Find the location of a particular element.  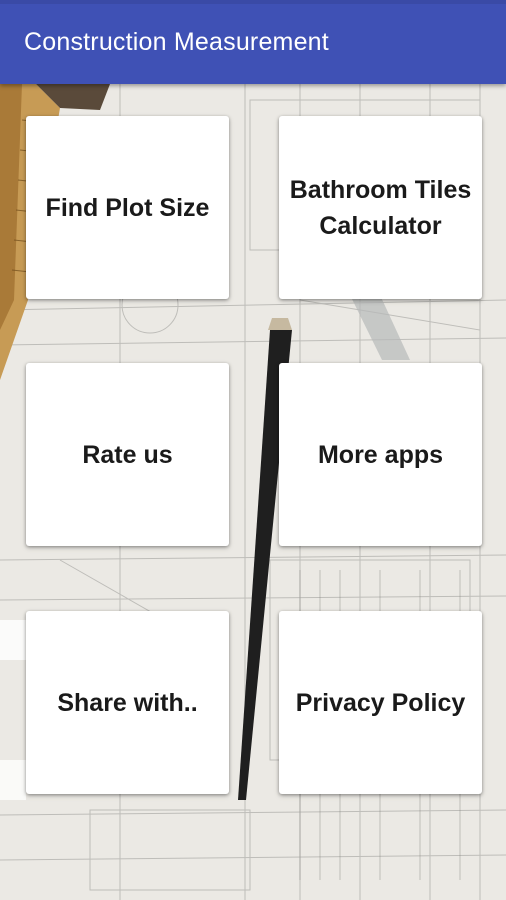

app-bar: Construction Measurement is located at coordinates (253, 42).